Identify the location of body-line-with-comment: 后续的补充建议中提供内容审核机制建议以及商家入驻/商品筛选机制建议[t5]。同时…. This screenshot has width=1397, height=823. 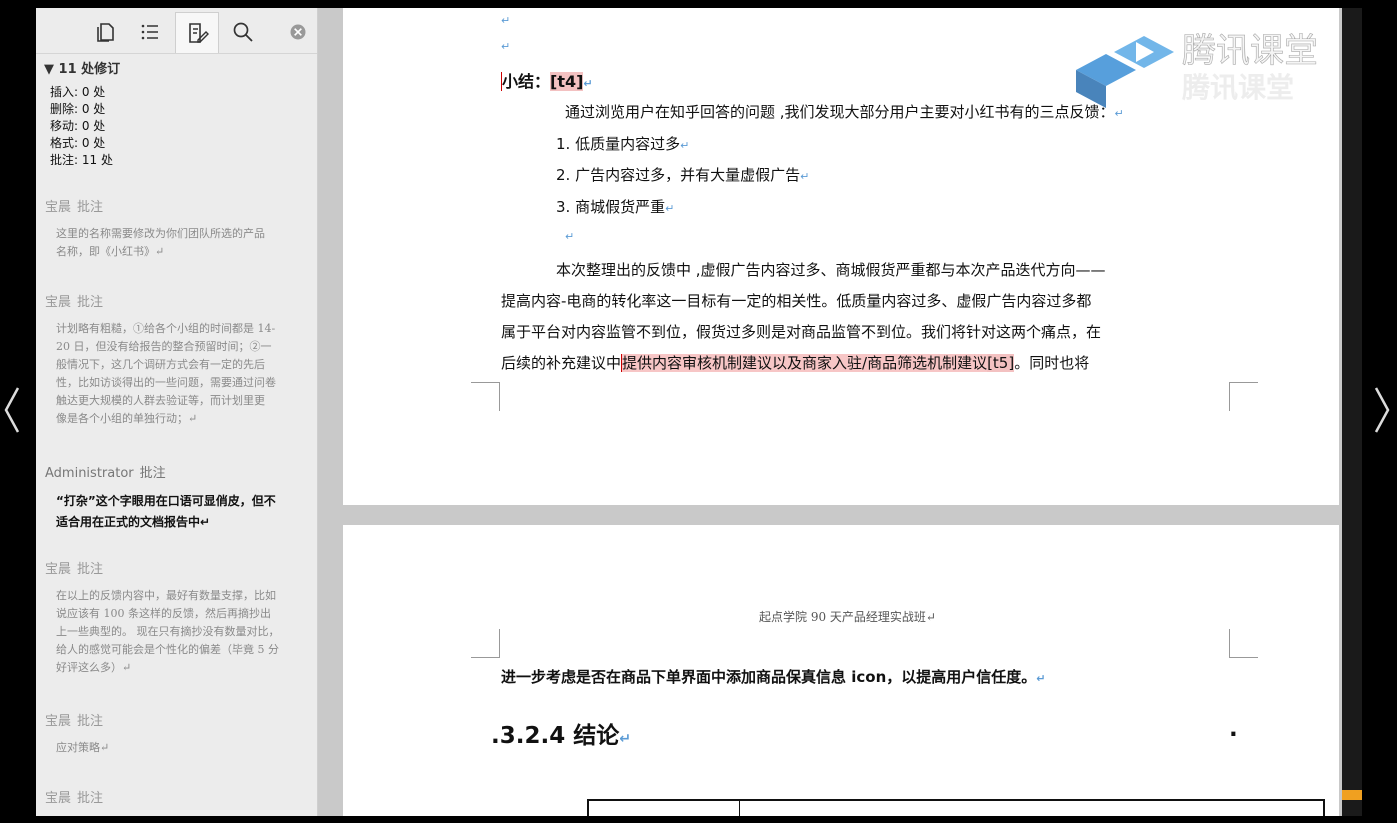
(795, 363).